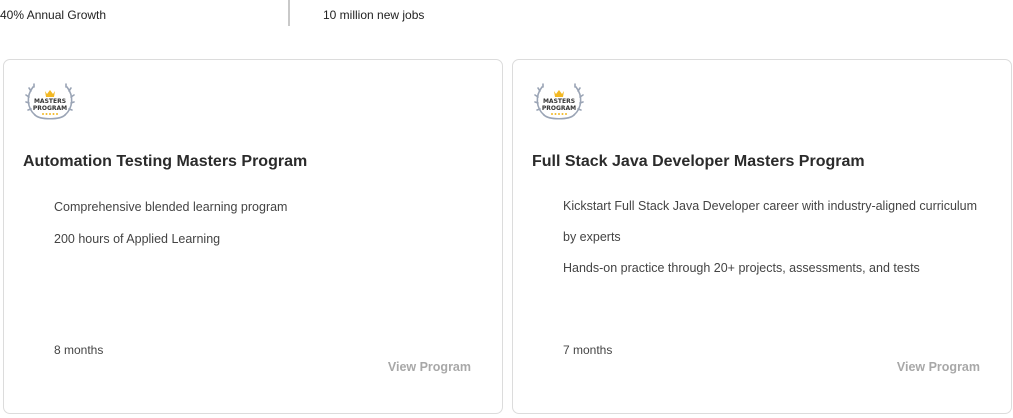 Image resolution: width=1013 pixels, height=418 pixels. What do you see at coordinates (79, 350) in the screenshot?
I see `program-duration: 8 months` at bounding box center [79, 350].